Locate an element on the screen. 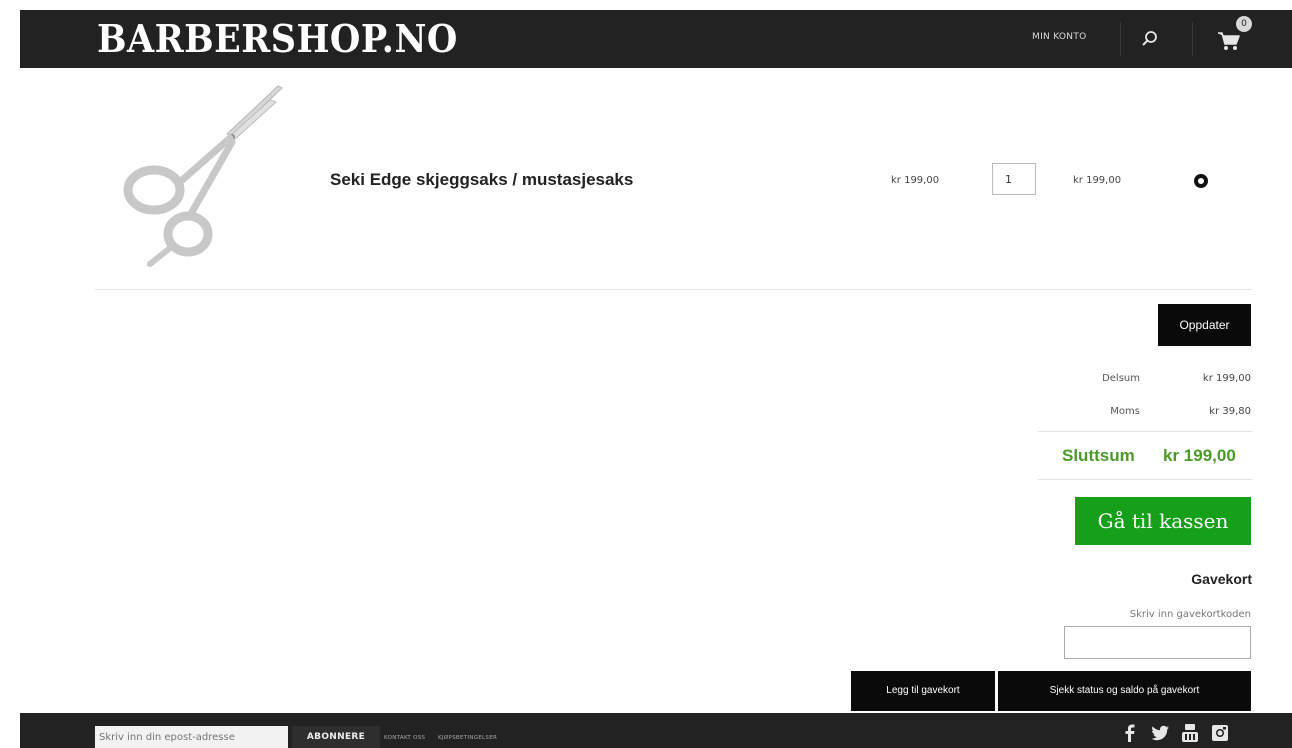 The height and width of the screenshot is (748, 1292). add-gift-card-button: Legg til gavekort is located at coordinates (923, 691).